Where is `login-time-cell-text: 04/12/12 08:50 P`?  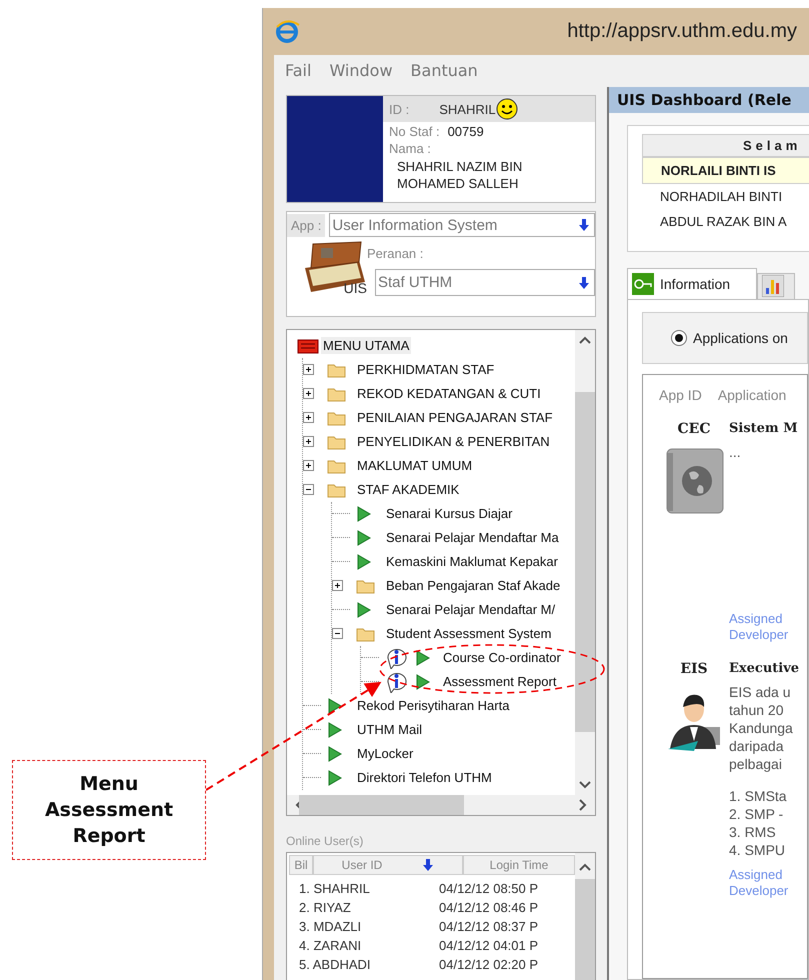 login-time-cell-text: 04/12/12 08:50 P is located at coordinates (489, 889).